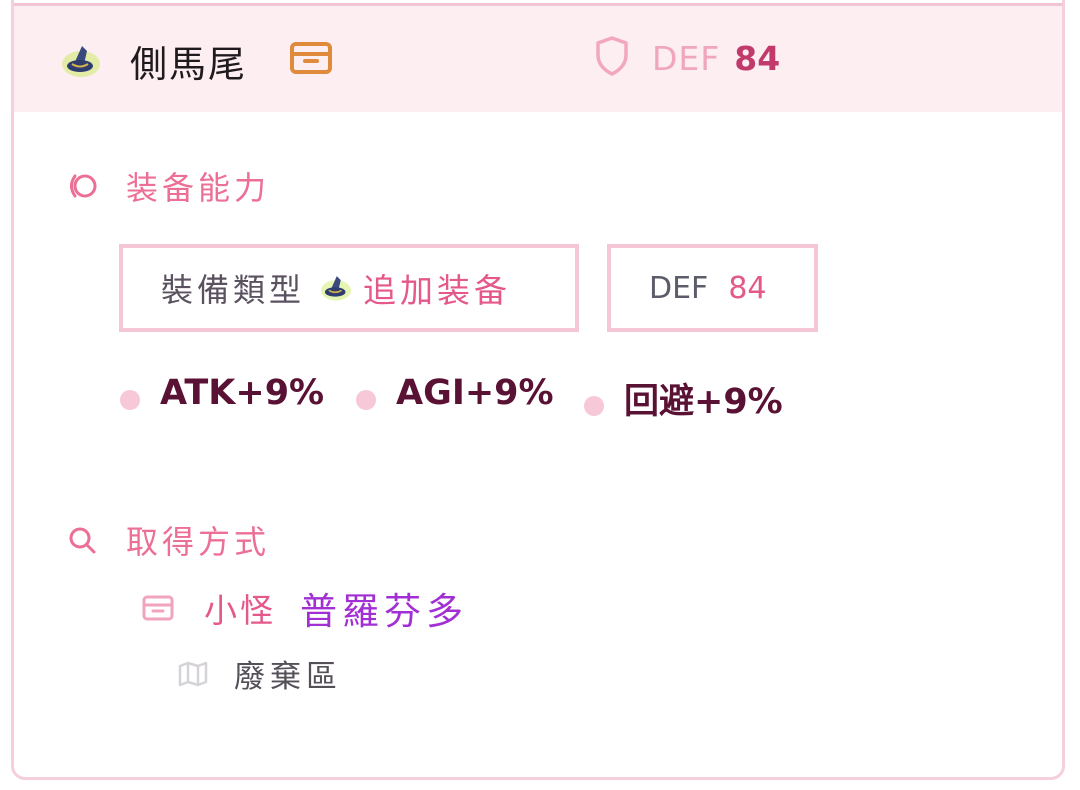 This screenshot has height=790, width=1080. Describe the element at coordinates (242, 393) in the screenshot. I see `stat-text: ATK+9%` at that location.